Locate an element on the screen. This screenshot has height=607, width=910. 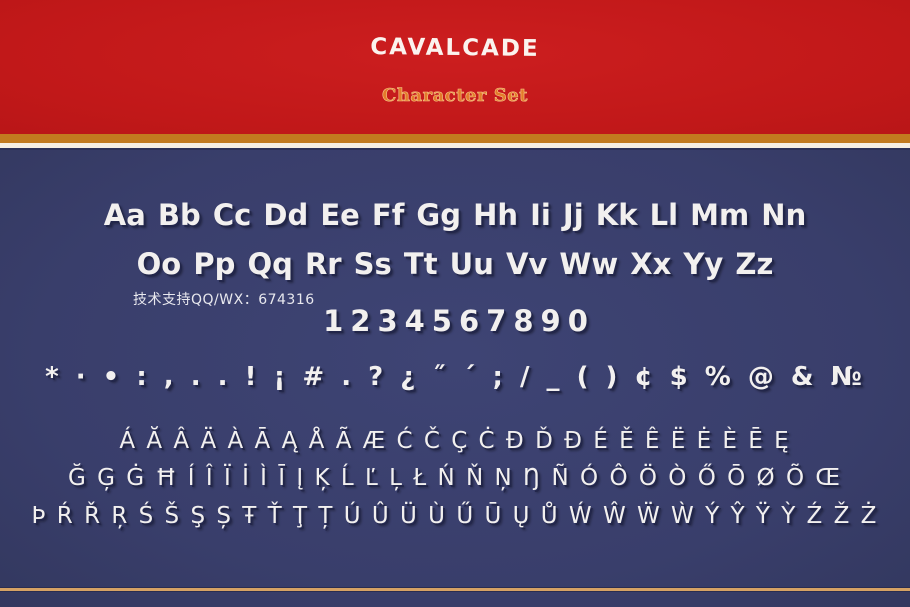
gold-divider-stripe is located at coordinates (455, 138).